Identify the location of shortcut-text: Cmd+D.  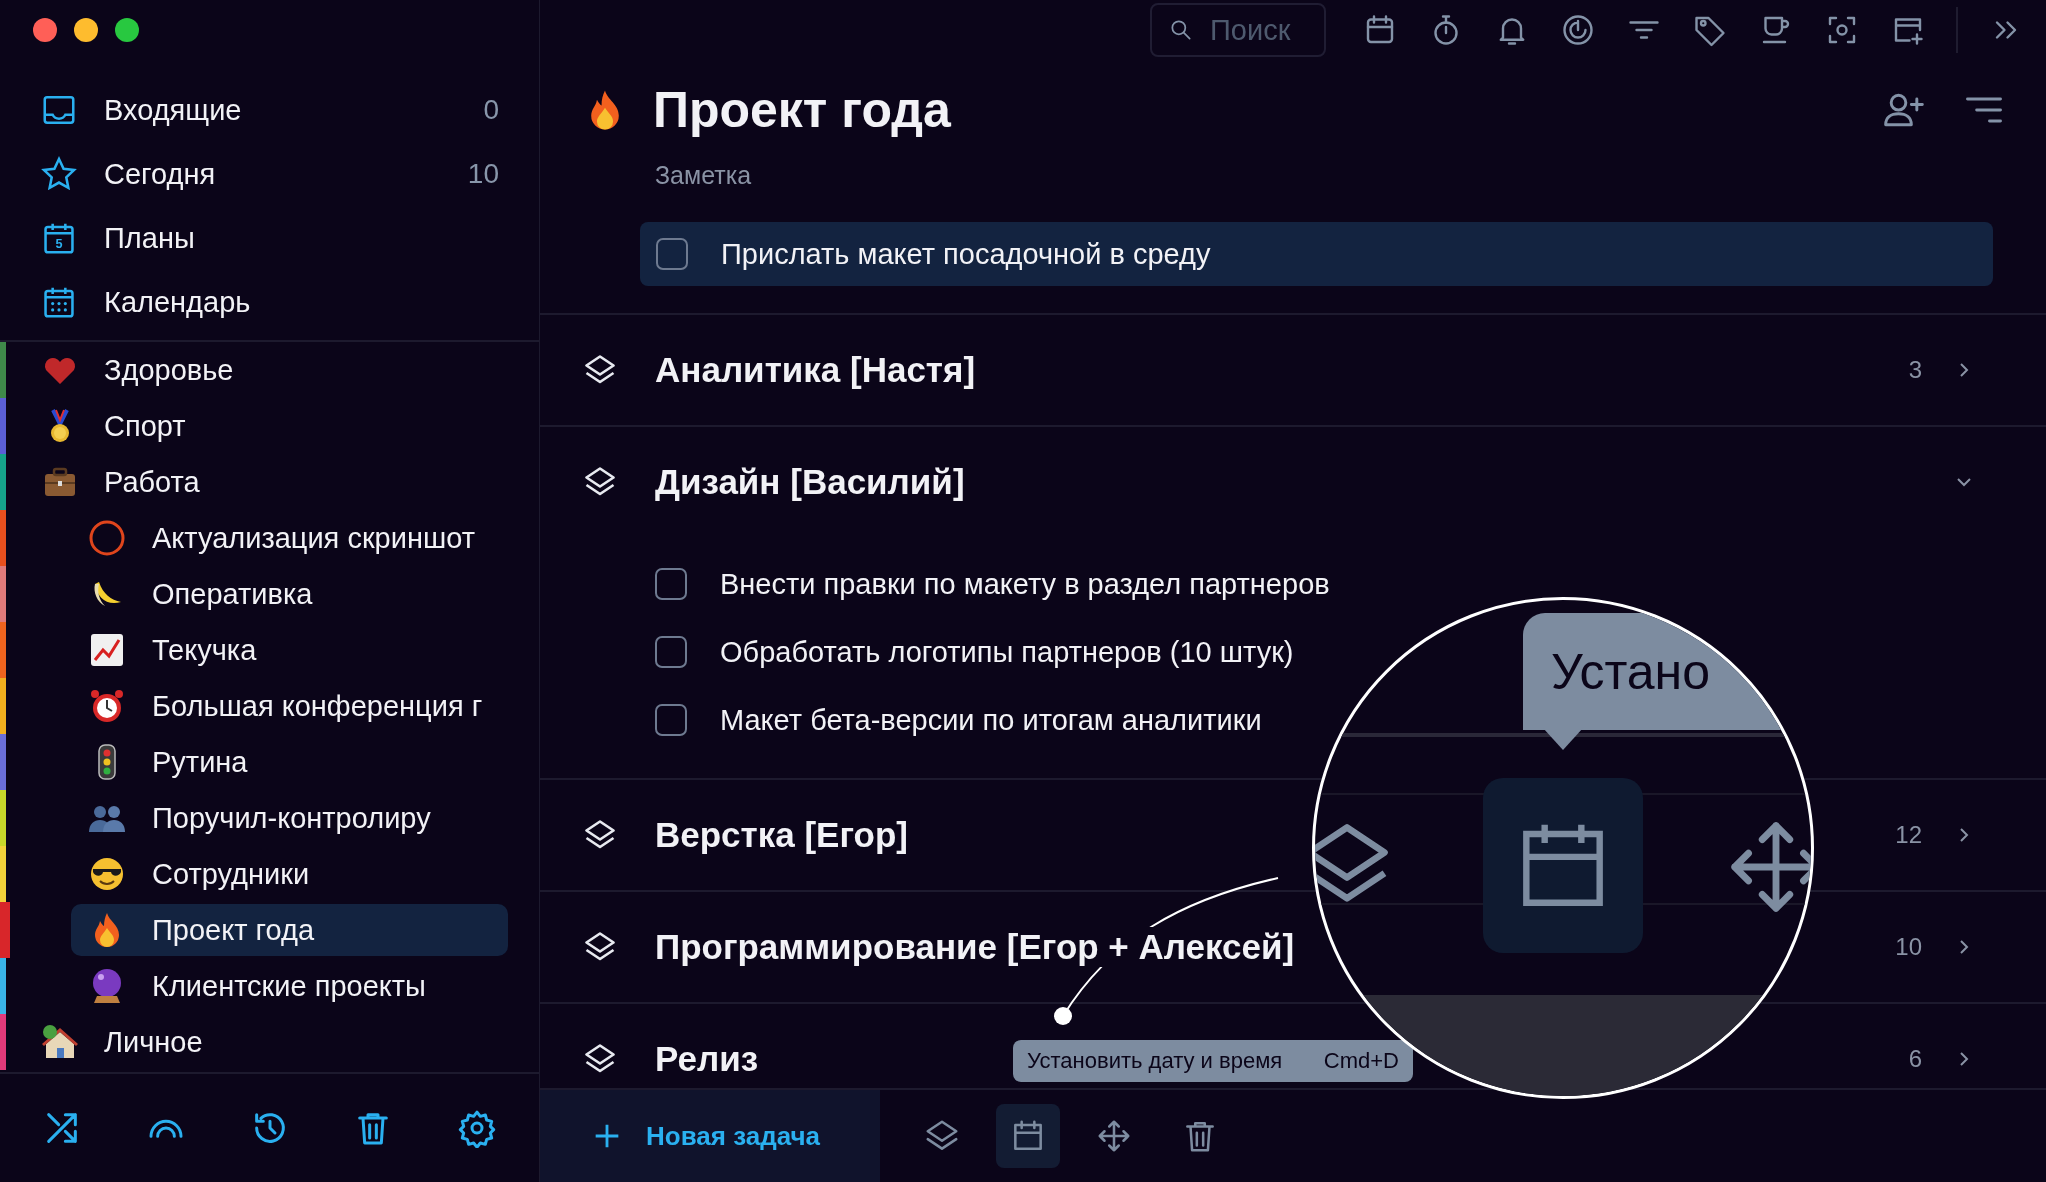
(1361, 1061).